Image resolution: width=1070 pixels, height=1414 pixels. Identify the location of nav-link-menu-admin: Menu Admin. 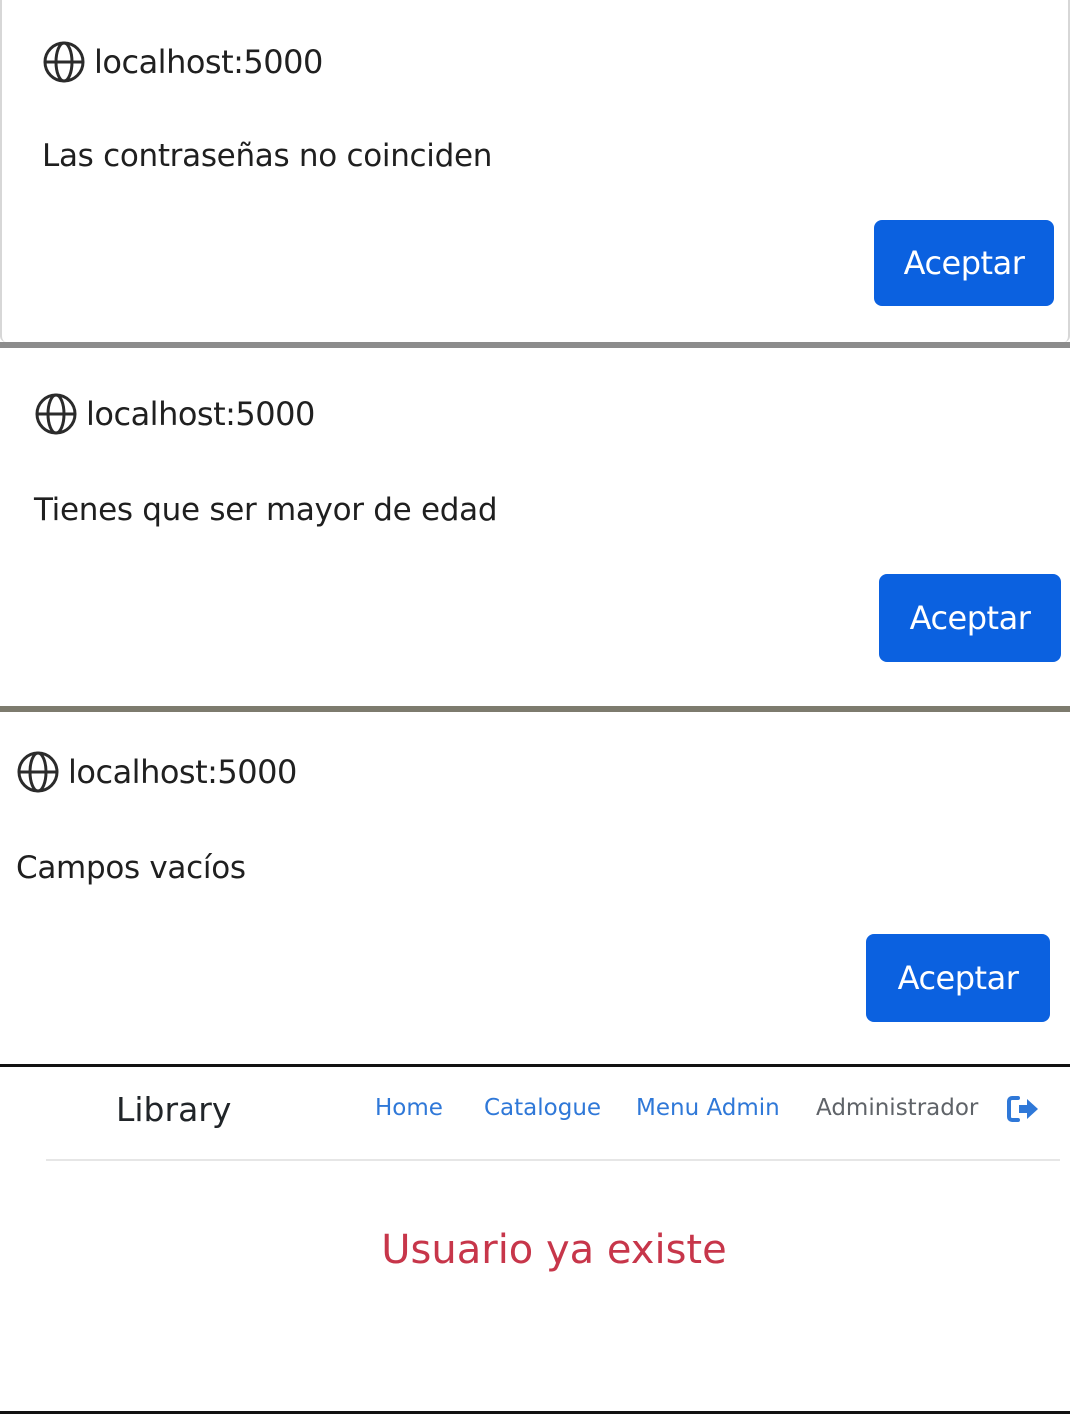
(708, 1108).